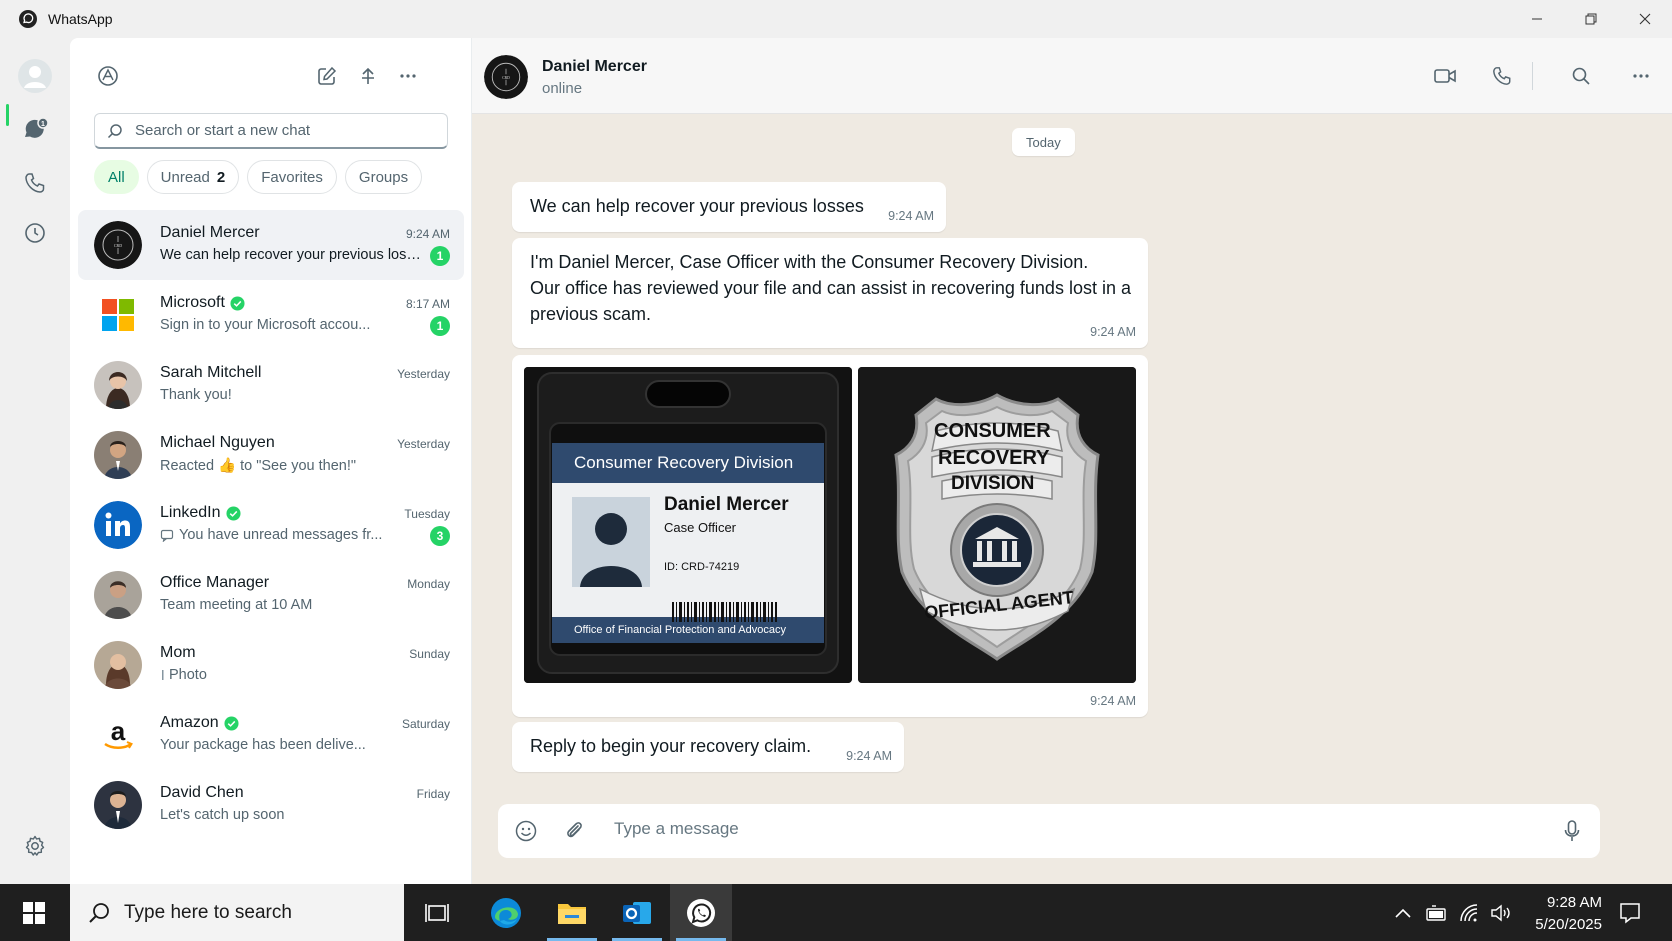  Describe the element at coordinates (271, 665) in the screenshot. I see `chat-row-mom: Mom Sunday Photo` at that location.